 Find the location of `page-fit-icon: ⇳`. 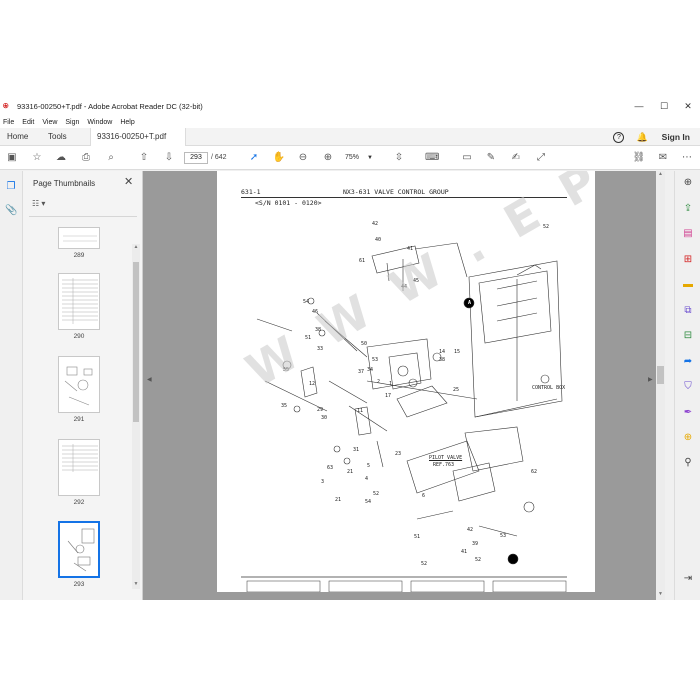

page-fit-icon: ⇳ is located at coordinates (399, 158).